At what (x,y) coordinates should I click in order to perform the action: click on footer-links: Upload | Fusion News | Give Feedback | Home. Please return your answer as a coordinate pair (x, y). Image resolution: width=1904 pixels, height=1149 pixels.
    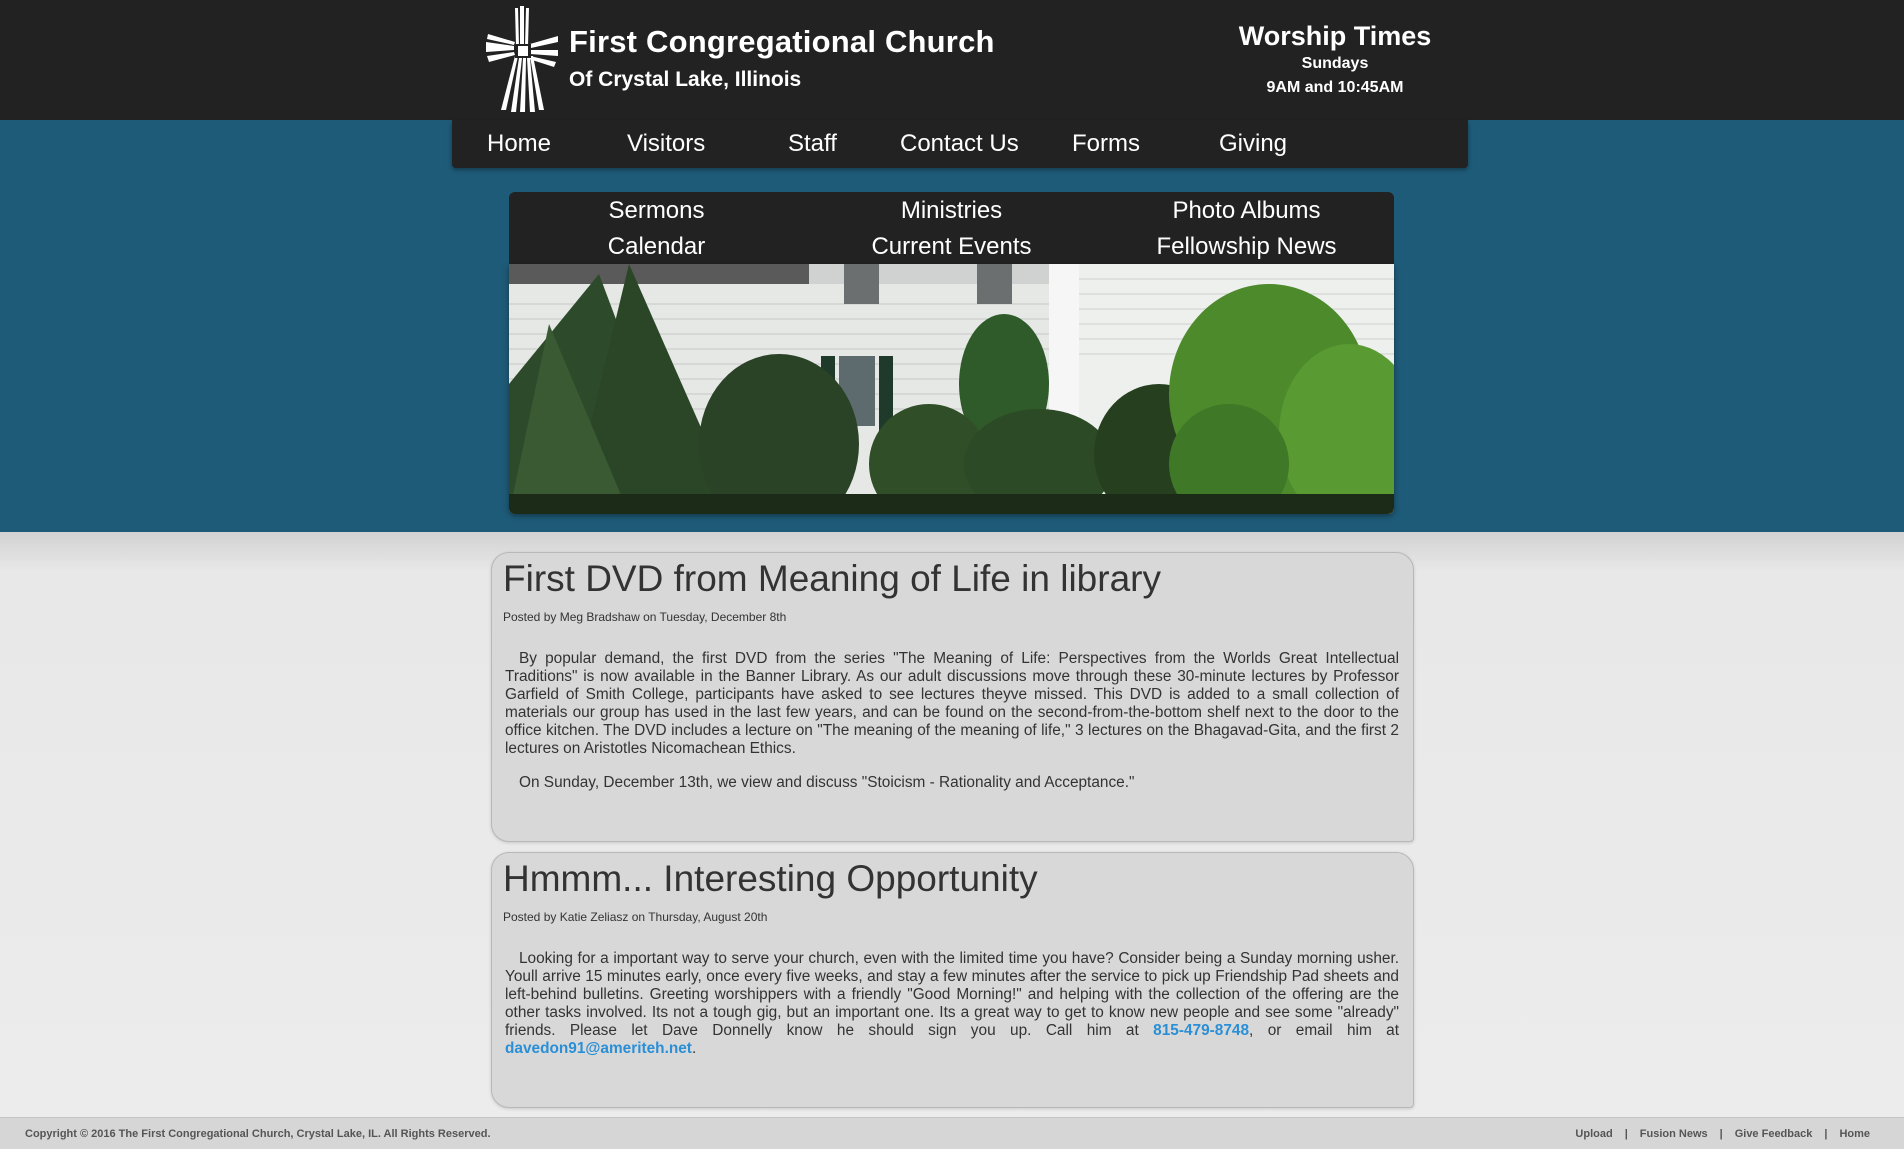
    Looking at the image, I should click on (1722, 1134).